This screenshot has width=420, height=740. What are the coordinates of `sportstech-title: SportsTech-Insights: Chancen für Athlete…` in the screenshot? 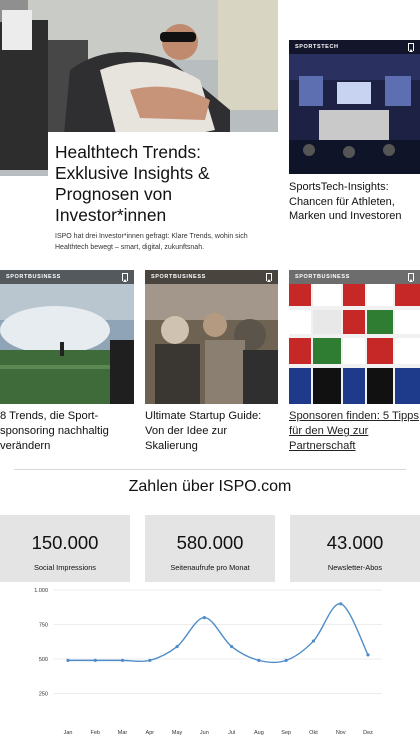 It's located at (354, 202).